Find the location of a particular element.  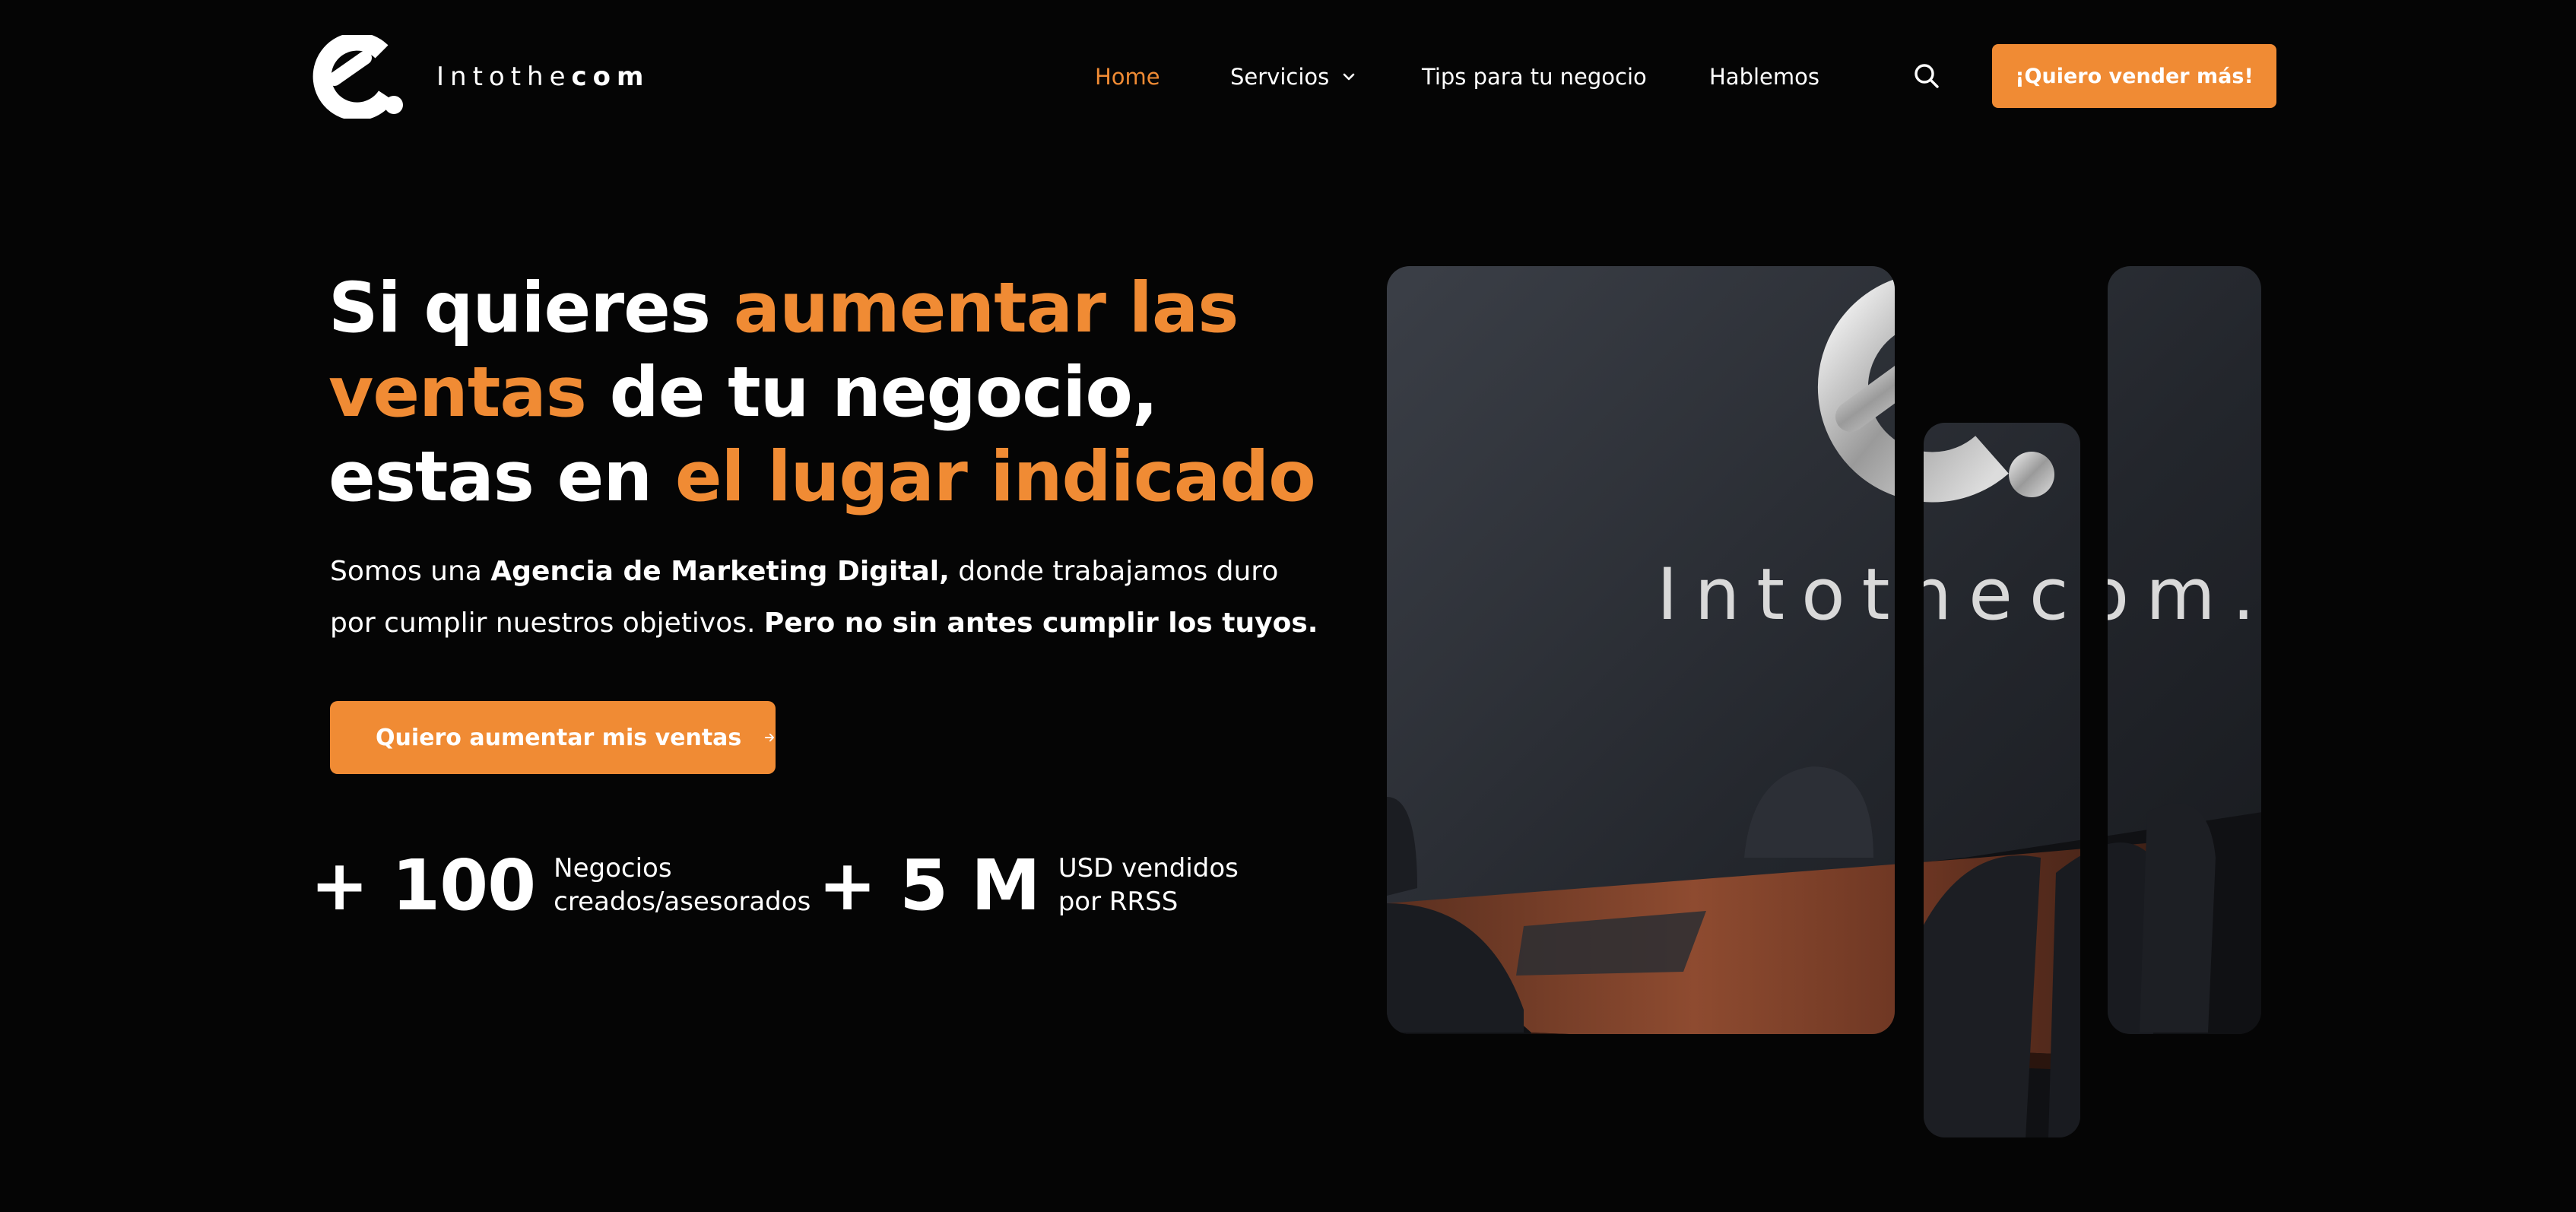

intothecom-logo-icon is located at coordinates (358, 77).